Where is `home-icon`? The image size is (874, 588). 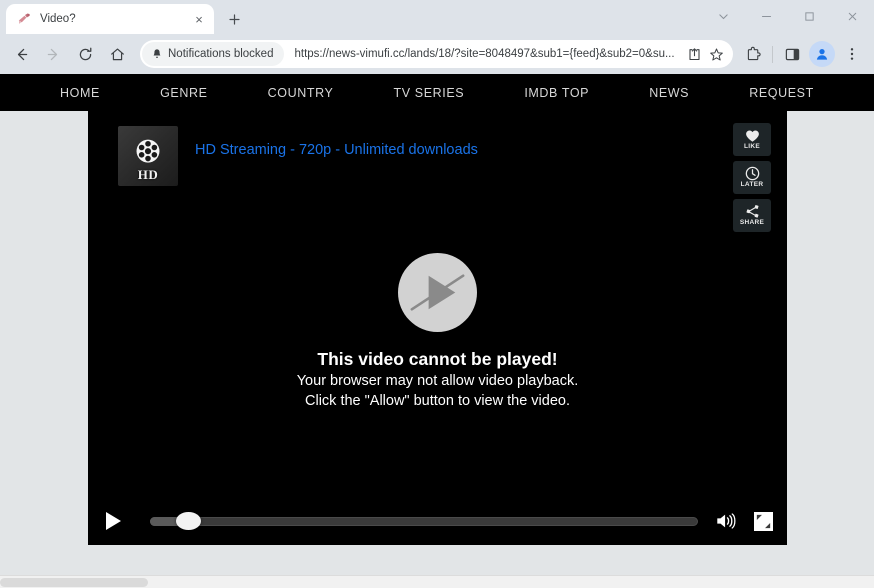
home-icon is located at coordinates (117, 53).